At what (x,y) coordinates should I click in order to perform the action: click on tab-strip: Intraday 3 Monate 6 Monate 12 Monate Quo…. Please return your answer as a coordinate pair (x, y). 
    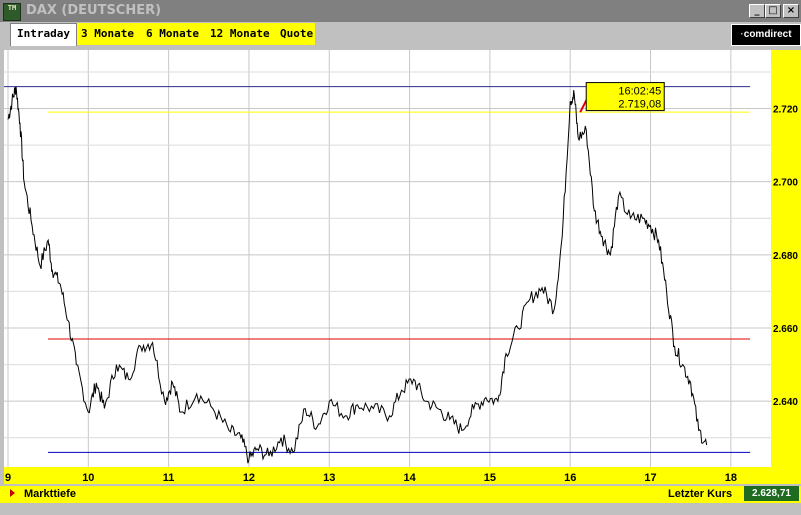
    Looking at the image, I should click on (162, 34).